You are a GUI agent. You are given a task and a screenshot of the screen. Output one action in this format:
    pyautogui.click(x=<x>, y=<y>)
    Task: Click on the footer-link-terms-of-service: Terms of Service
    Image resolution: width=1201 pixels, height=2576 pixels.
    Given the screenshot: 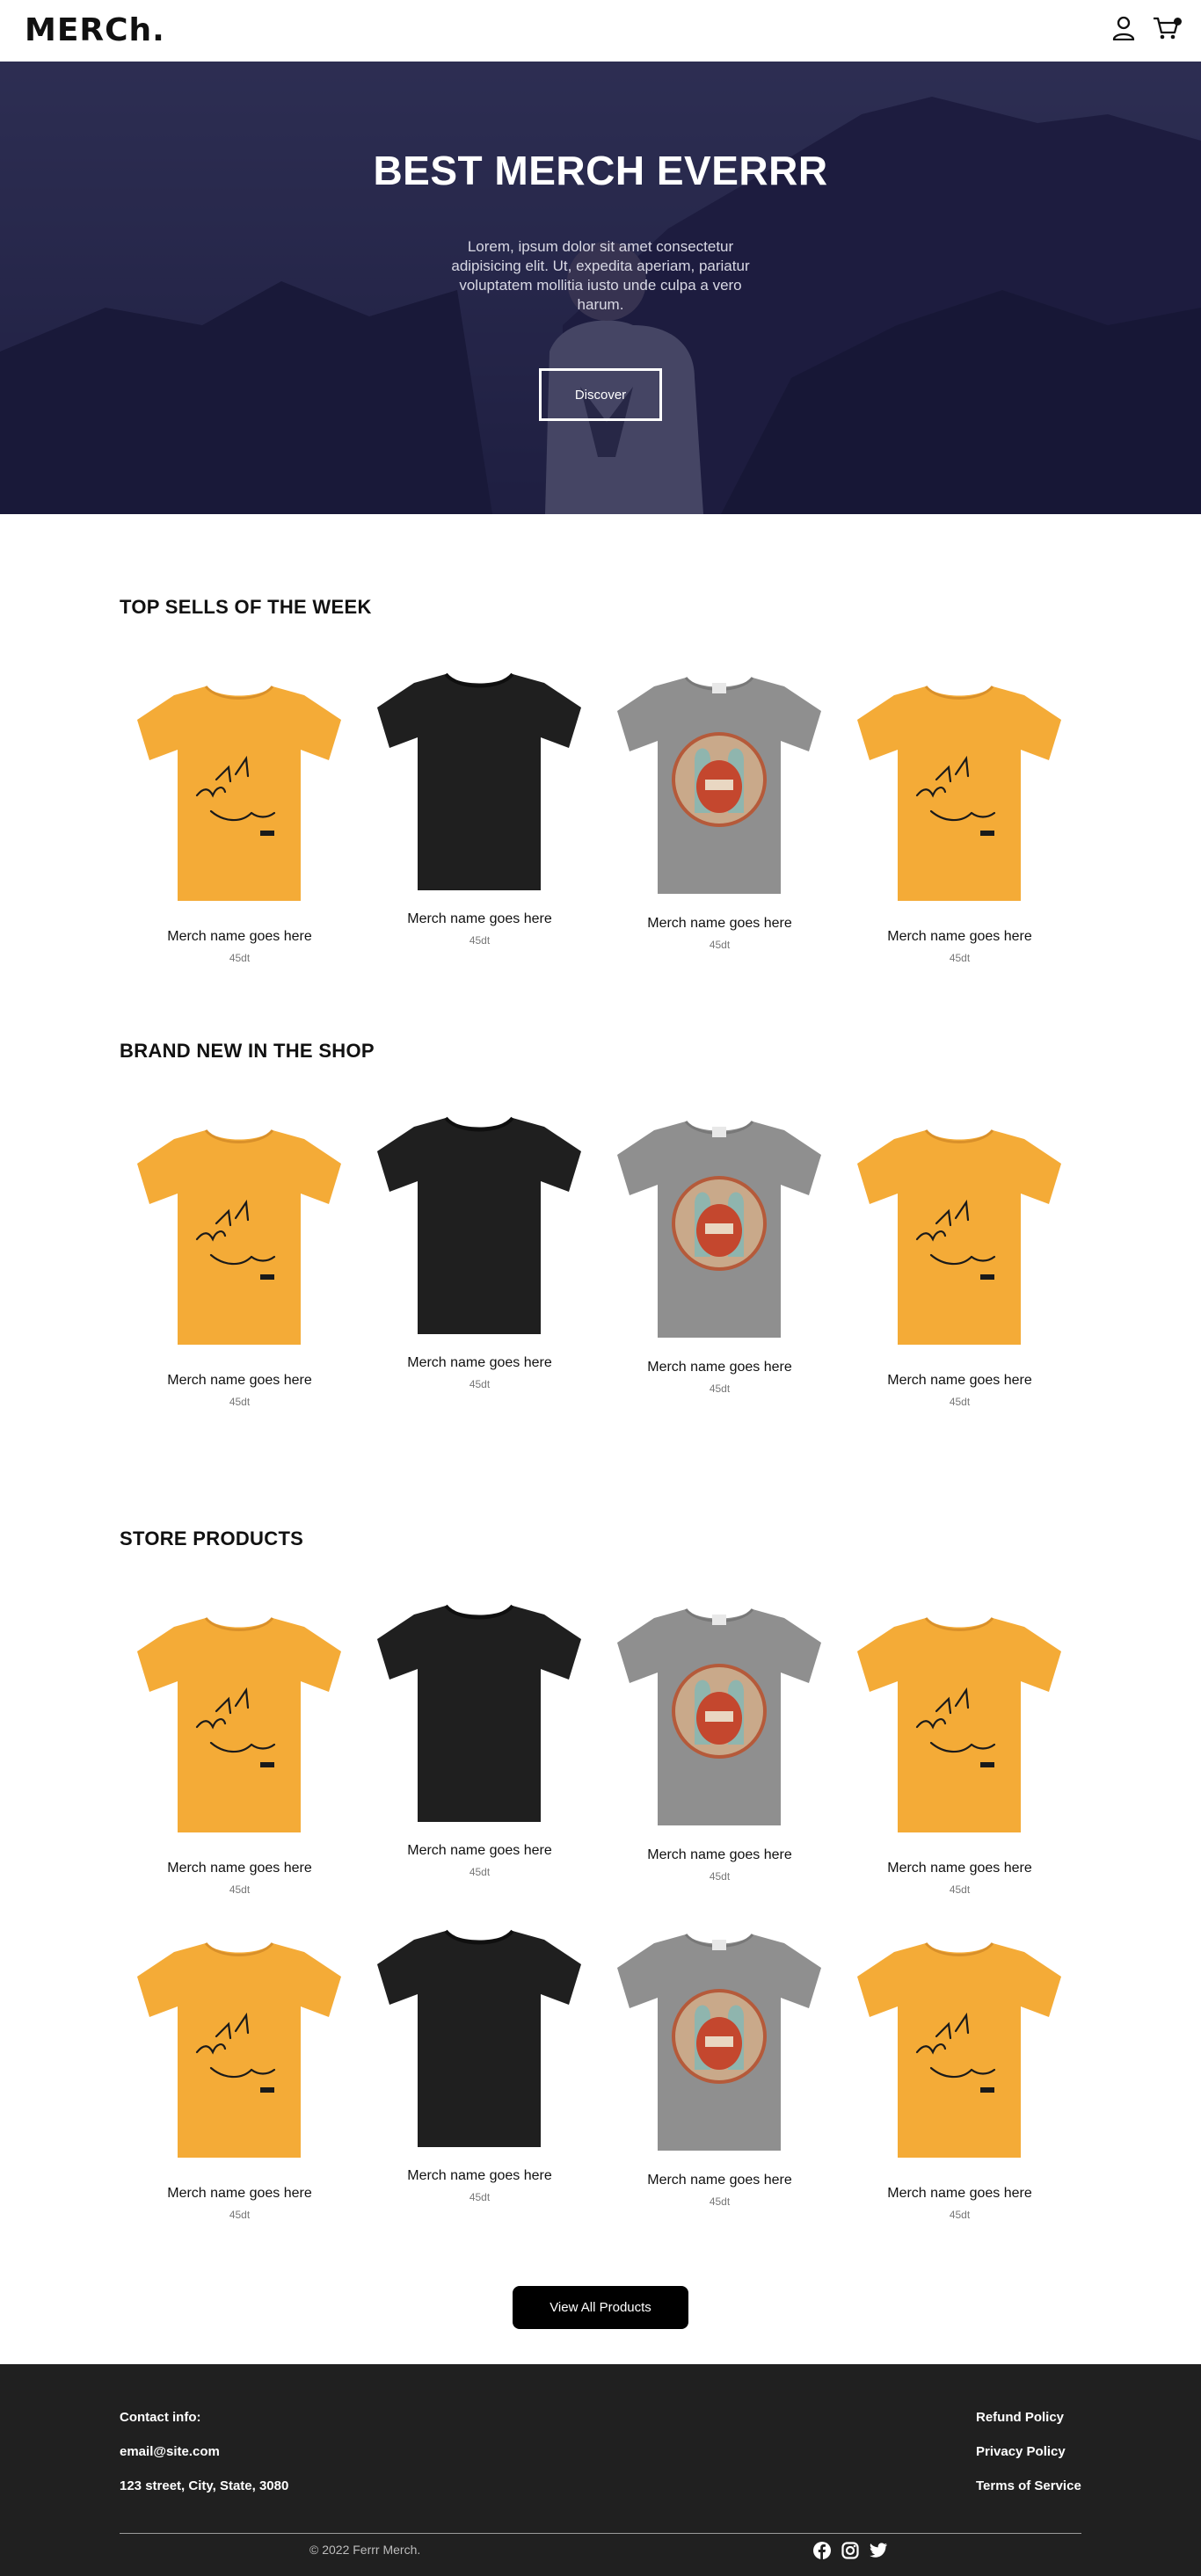 What is the action you would take?
    pyautogui.click(x=1028, y=2485)
    